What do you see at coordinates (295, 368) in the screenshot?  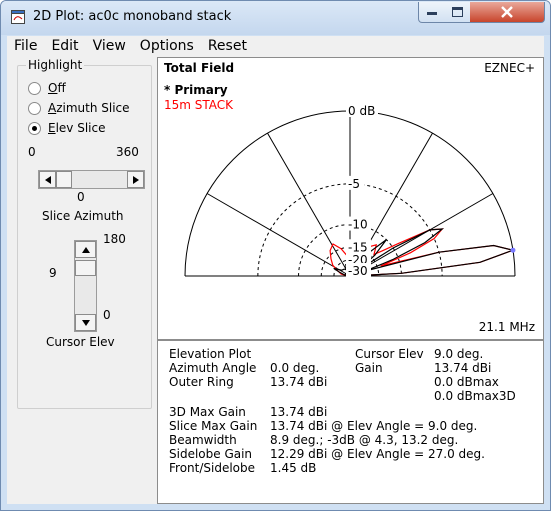 I see `azimuth-angle-value: 0.0 deg.` at bounding box center [295, 368].